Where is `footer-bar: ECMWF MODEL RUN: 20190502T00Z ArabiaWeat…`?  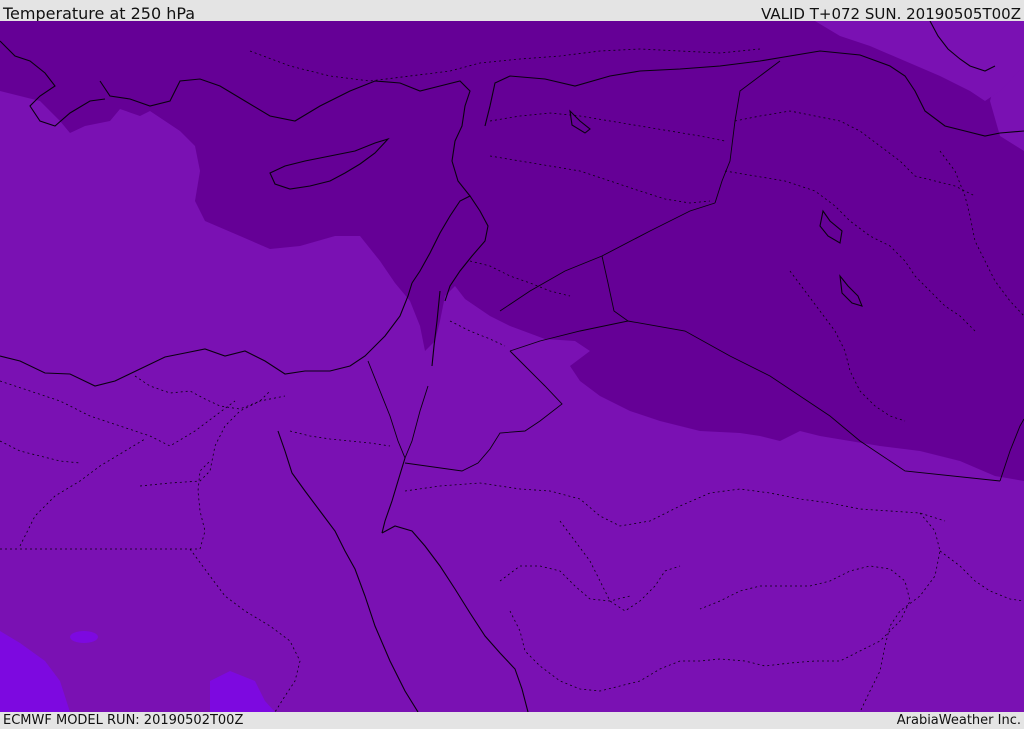 footer-bar: ECMWF MODEL RUN: 20190502T00Z ArabiaWeat… is located at coordinates (512, 720).